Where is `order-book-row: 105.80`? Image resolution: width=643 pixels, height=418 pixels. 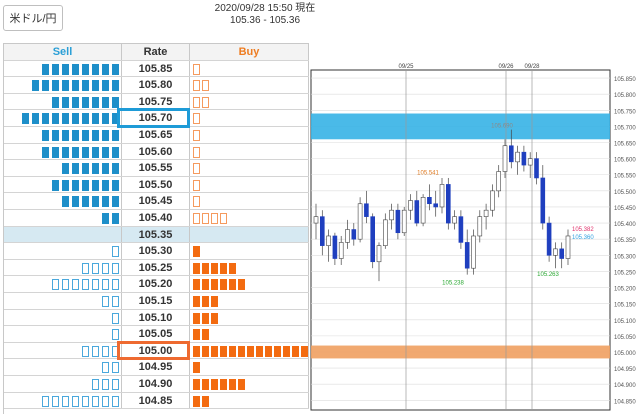
order-book-row: 105.80 is located at coordinates (156, 85).